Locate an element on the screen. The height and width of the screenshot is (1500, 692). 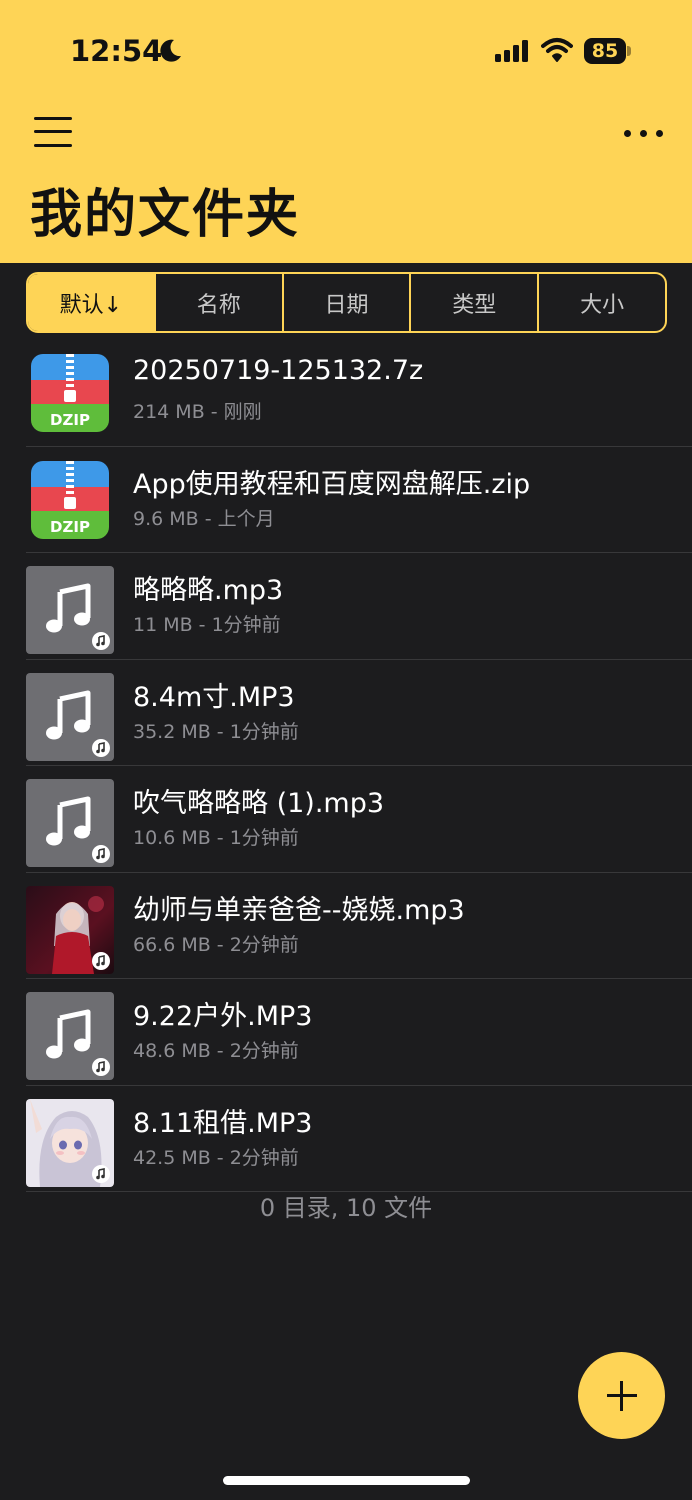
home-indicator is located at coordinates (346, 1480).